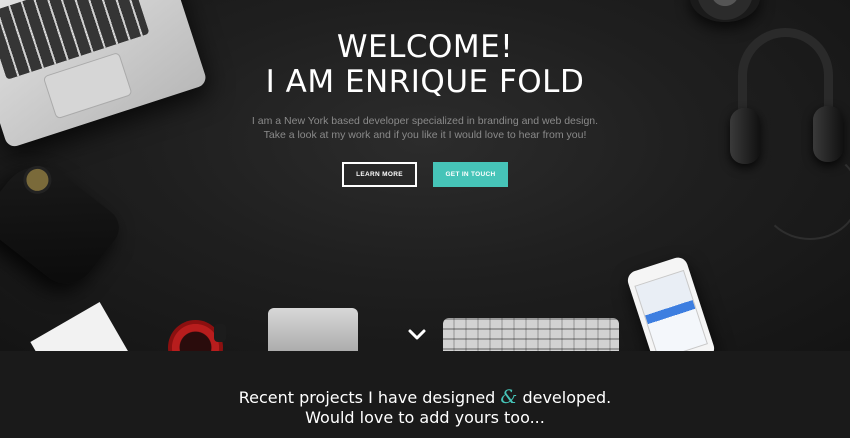 Image resolution: width=850 pixels, height=438 pixels. Describe the element at coordinates (470, 174) in the screenshot. I see `get-in-touch-button: GET IN TOUCH` at that location.